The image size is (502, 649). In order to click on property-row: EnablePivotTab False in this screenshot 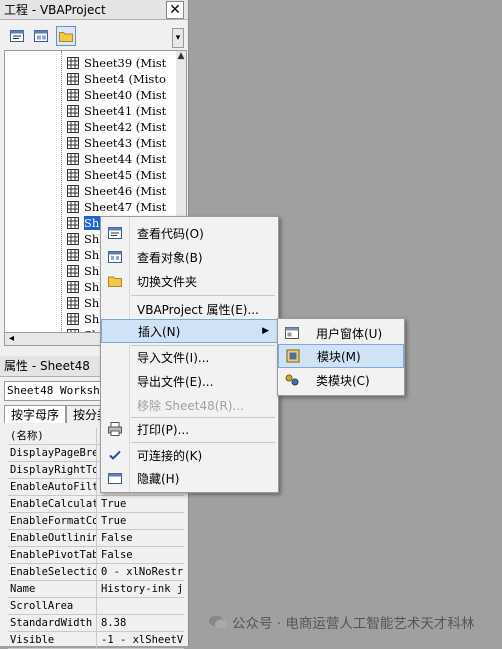, I will do `click(96, 555)`.